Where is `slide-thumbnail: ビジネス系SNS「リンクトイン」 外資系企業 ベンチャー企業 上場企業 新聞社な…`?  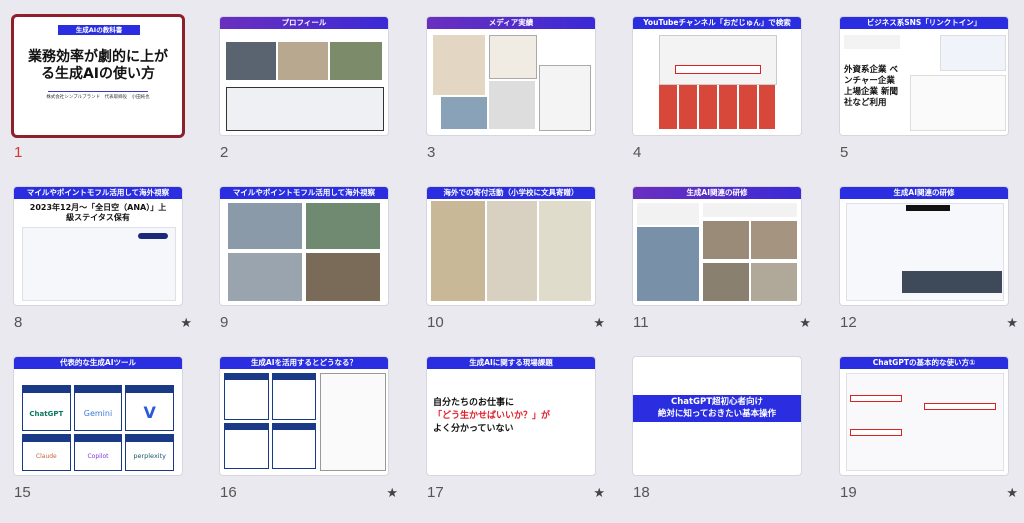
slide-thumbnail: ビジネス系SNS「リンクトイン」 外資系企業 ベンチャー企業 上場企業 新聞社な… is located at coordinates (924, 76).